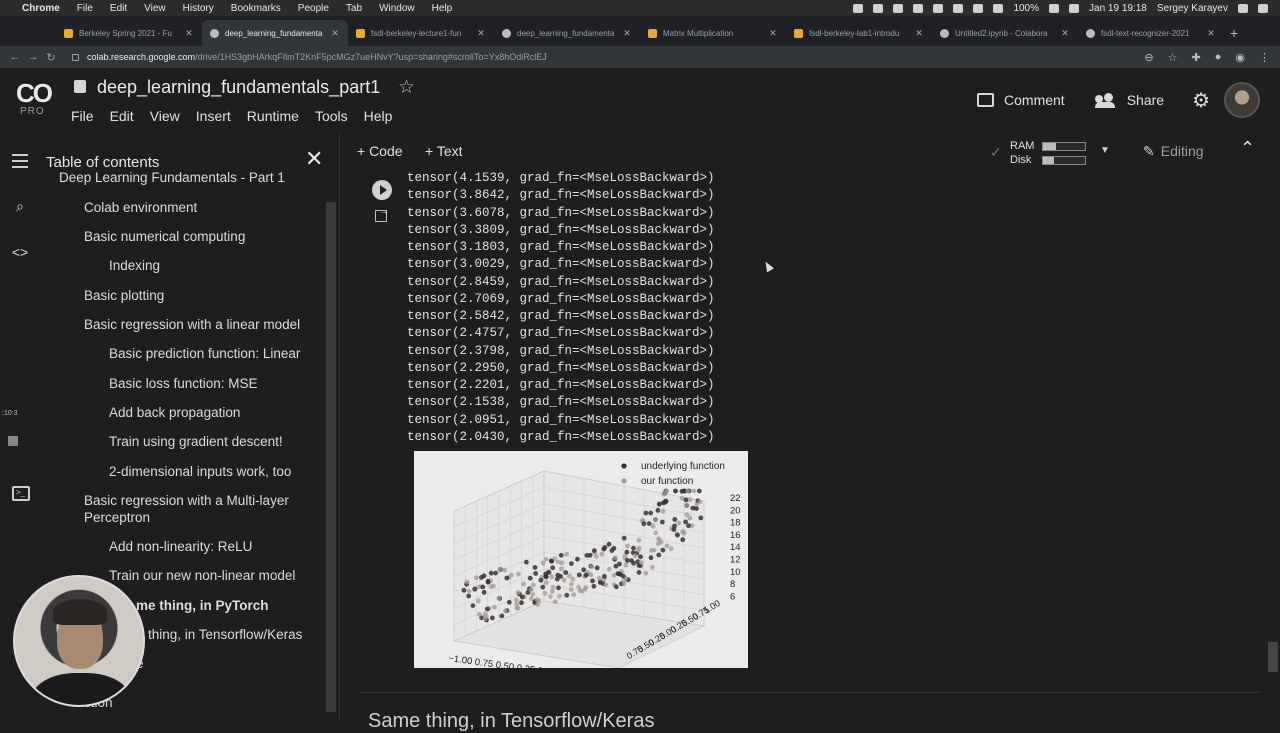  What do you see at coordinates (354, 8) in the screenshot?
I see `menubar-tab: Tab` at bounding box center [354, 8].